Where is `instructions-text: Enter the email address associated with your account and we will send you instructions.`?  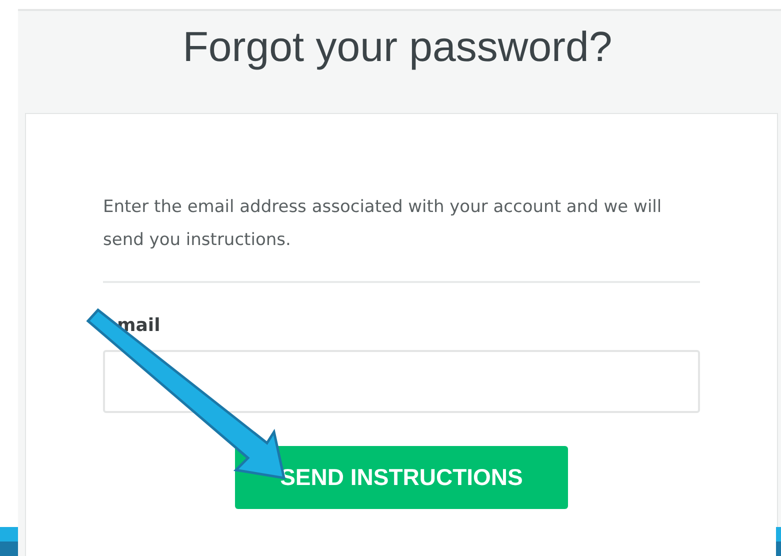
instructions-text: Enter the email address associated with your account and we will send you instructions. is located at coordinates (383, 224).